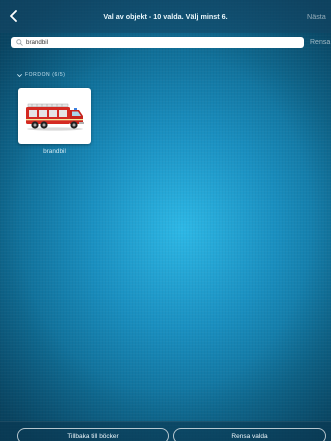 The image size is (331, 441). I want to click on chevron-left-icon, so click(13, 16).